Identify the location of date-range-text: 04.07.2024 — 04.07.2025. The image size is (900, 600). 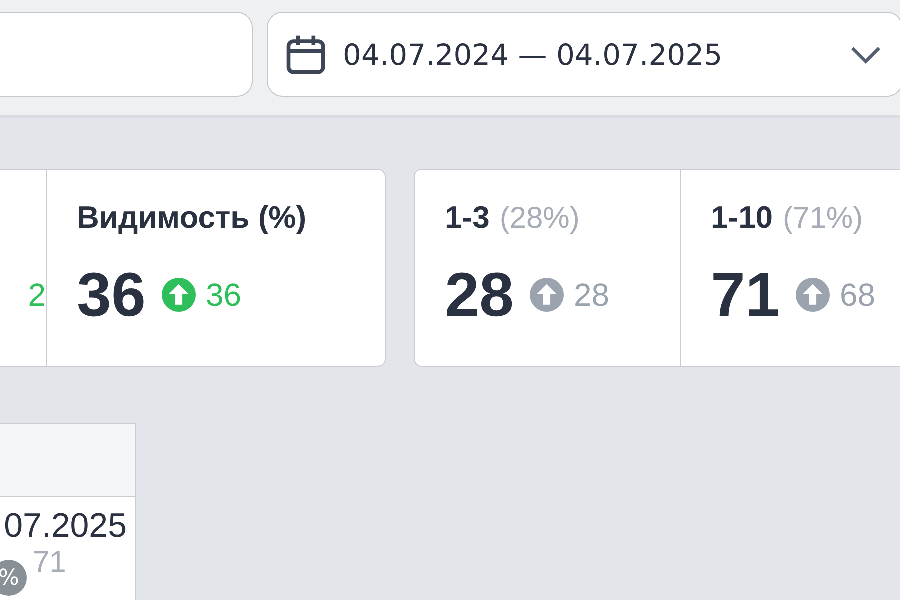
(533, 55).